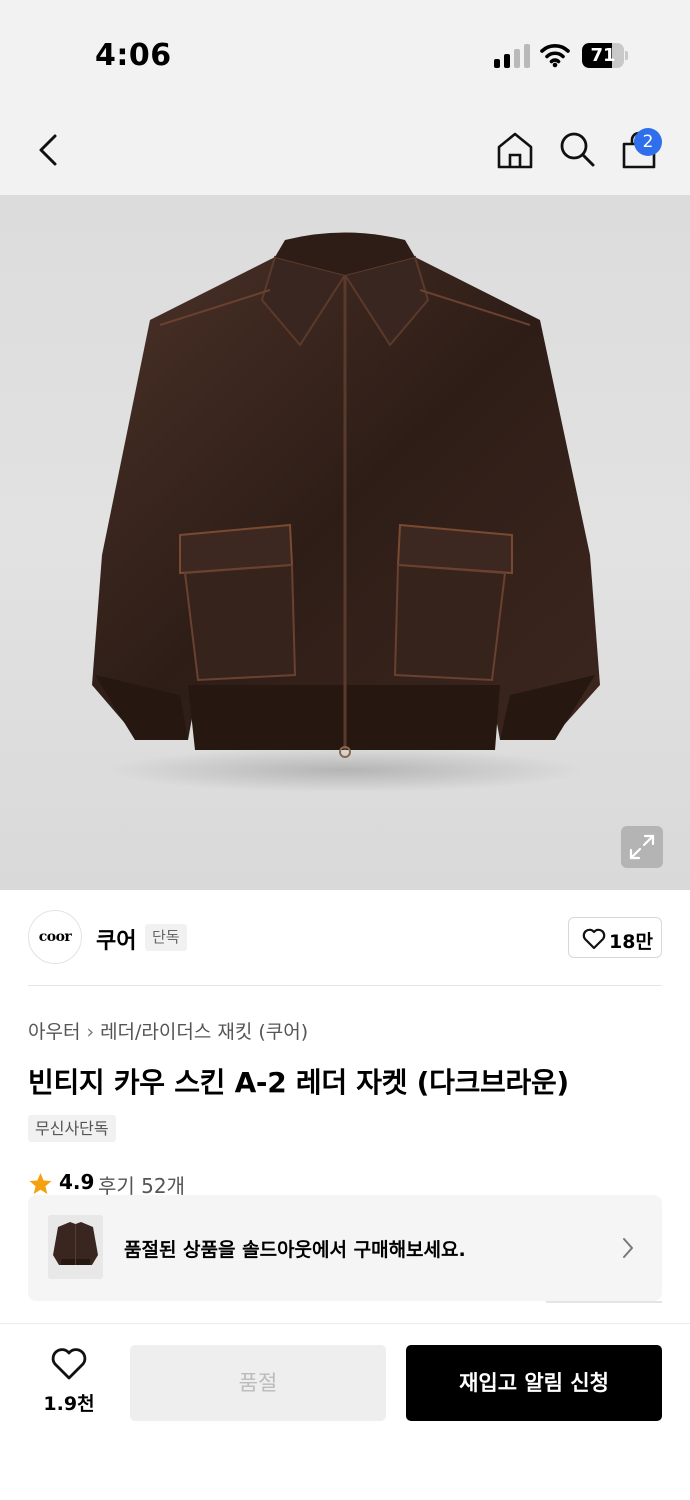 This screenshot has width=690, height=1500. Describe the element at coordinates (512, 56) in the screenshot. I see `cellular-signal-icon` at that location.